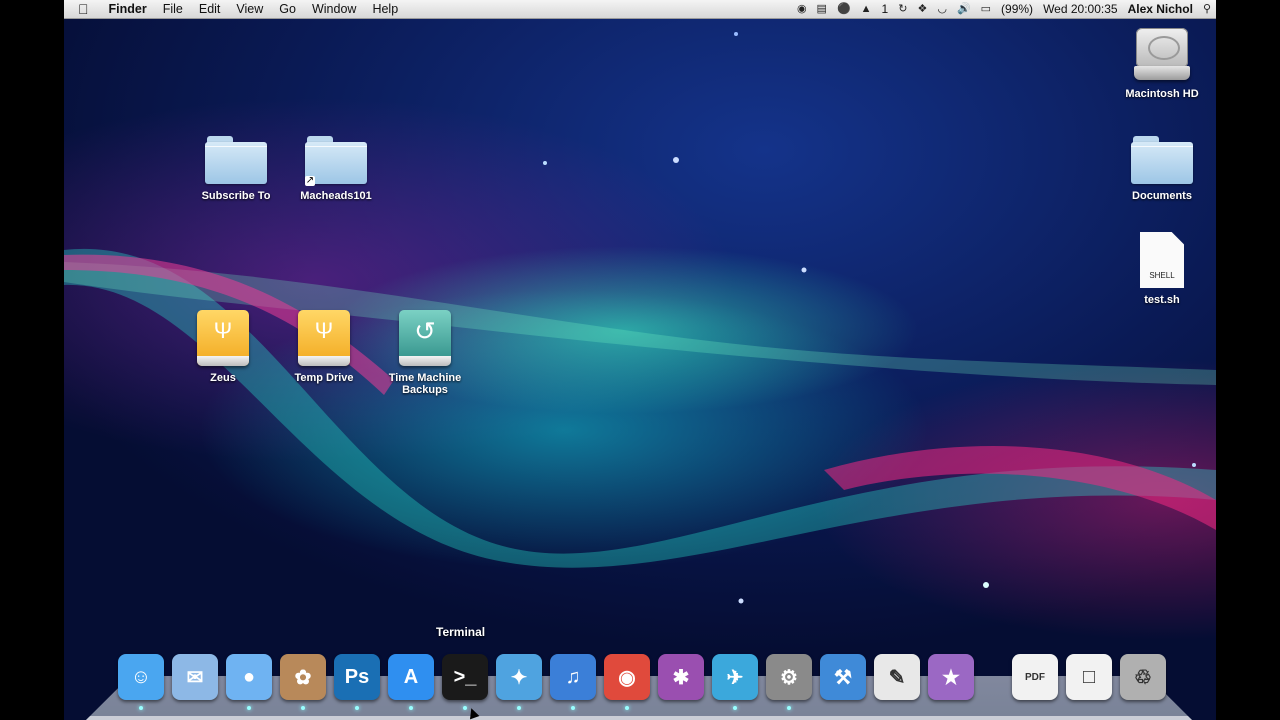  I want to click on spotlight-search-icon: ⚲, so click(1207, 9).